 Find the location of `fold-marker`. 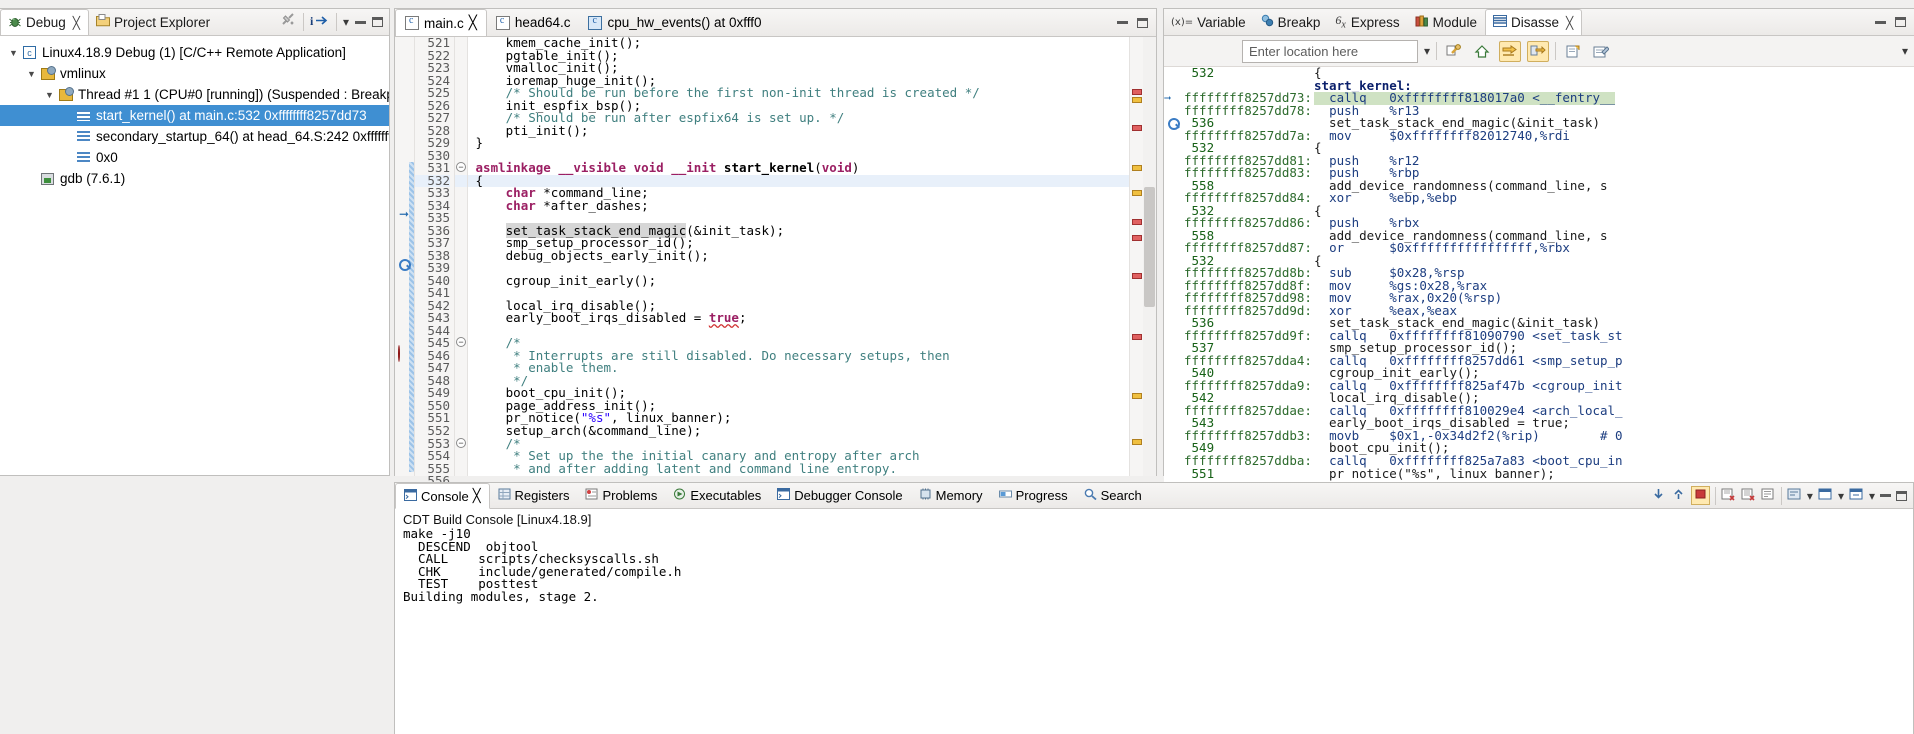

fold-marker is located at coordinates (461, 131).